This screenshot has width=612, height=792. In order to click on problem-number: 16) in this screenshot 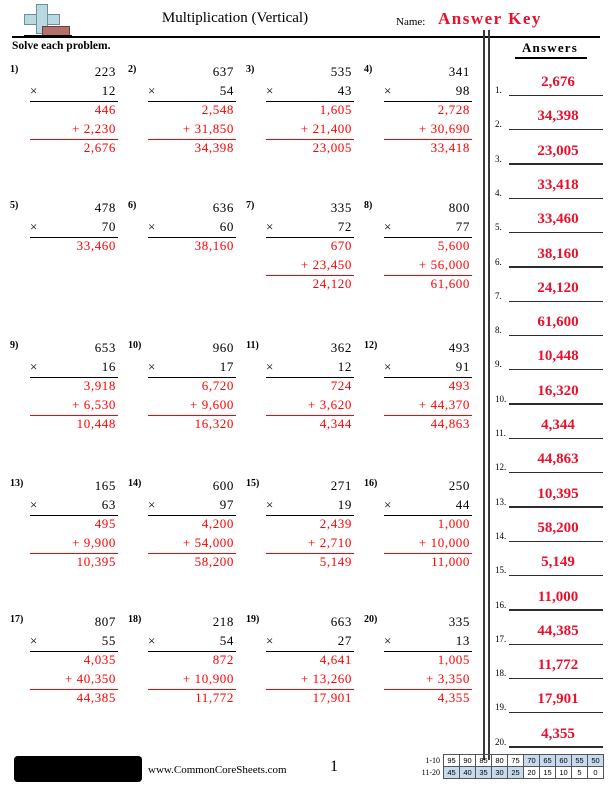, I will do `click(371, 483)`.